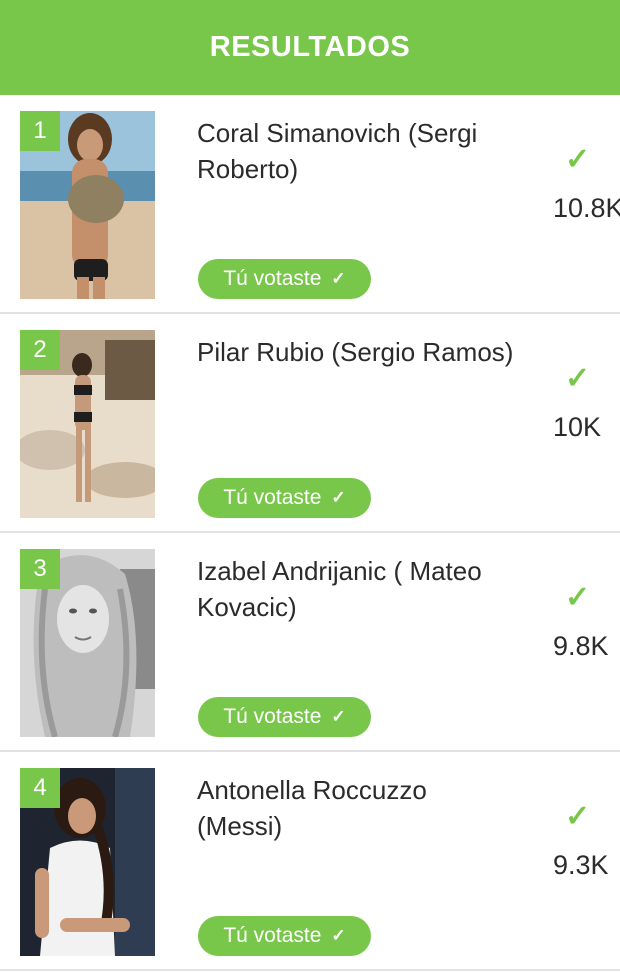 The height and width of the screenshot is (973, 620). Describe the element at coordinates (581, 865) in the screenshot. I see `vote-count: 9.3K` at that location.